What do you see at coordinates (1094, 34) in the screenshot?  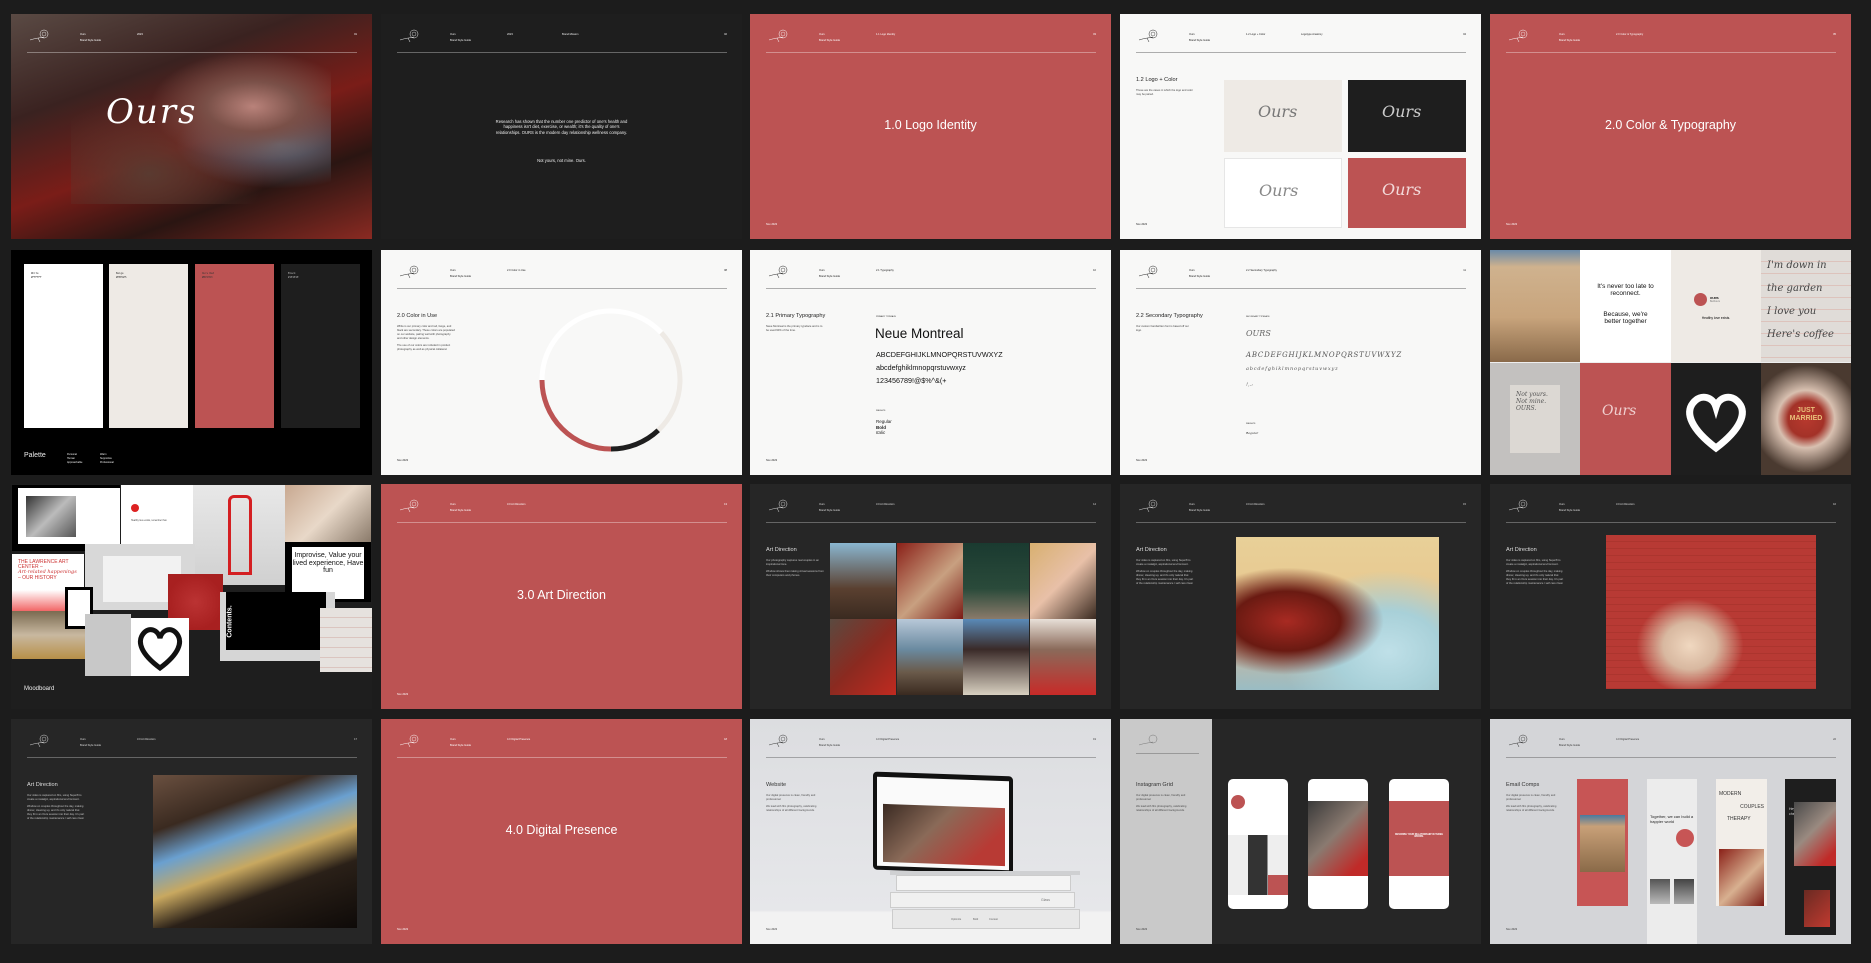 I see `page-number: 03` at bounding box center [1094, 34].